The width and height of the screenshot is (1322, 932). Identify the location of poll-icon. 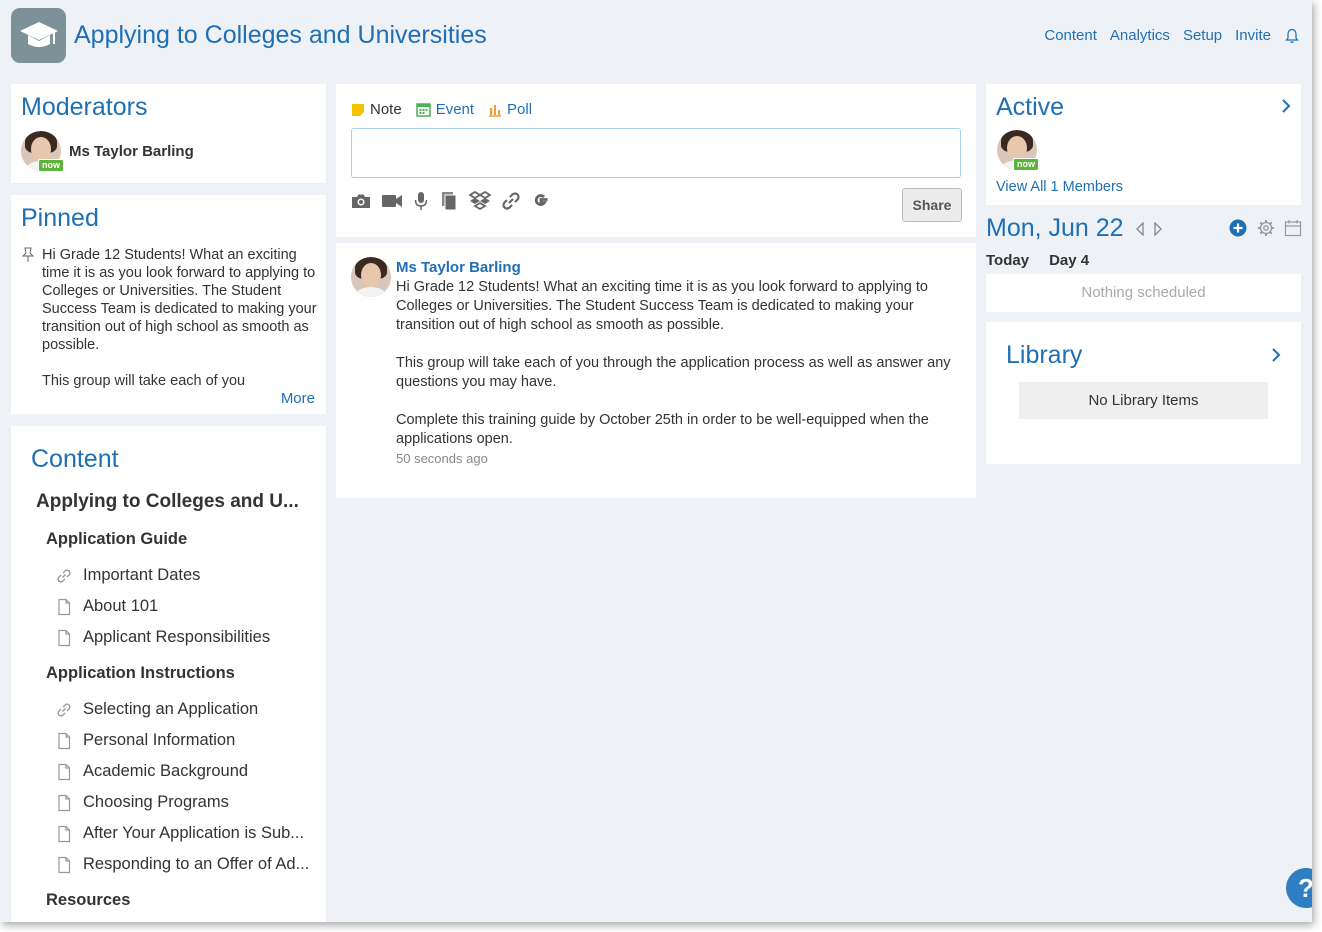
(495, 110).